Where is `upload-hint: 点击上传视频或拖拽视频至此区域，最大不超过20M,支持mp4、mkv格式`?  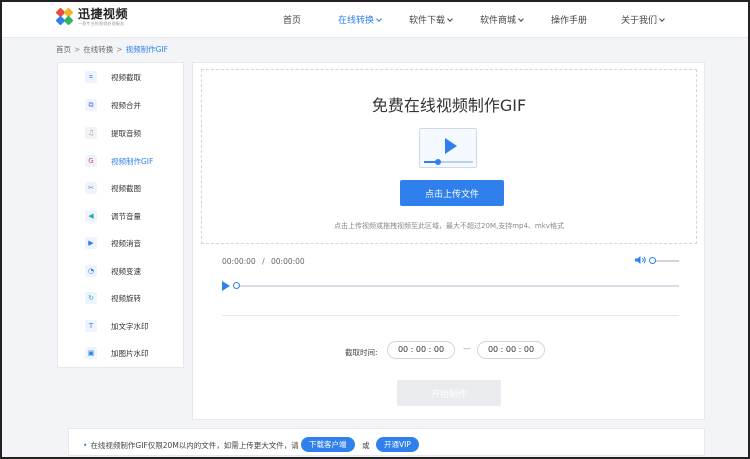
upload-hint: 点击上传视频或拖拽视频至此区域，最大不超过20M,支持mp4、mkv格式 is located at coordinates (449, 226).